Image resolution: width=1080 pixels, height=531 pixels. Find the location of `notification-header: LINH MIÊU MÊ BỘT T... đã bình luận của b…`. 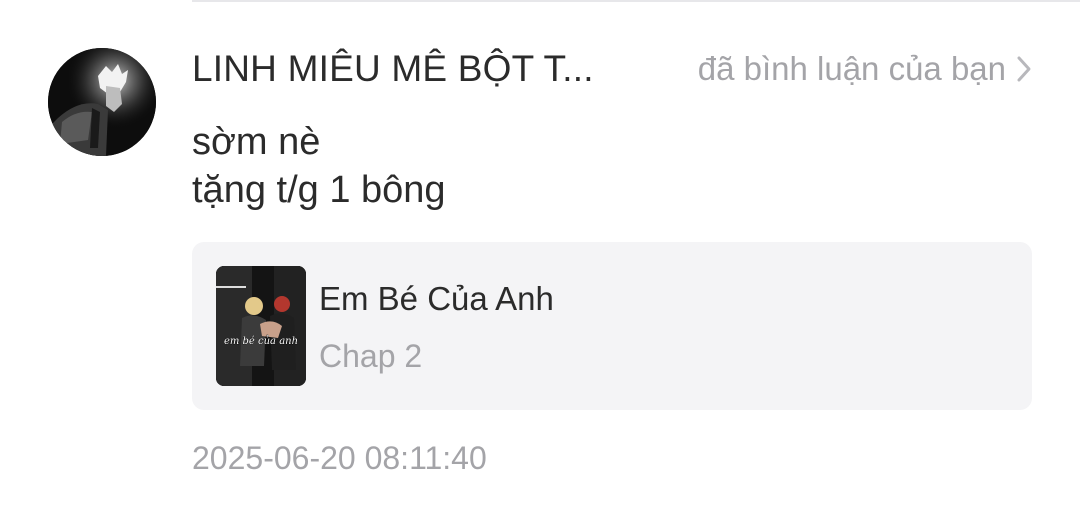

notification-header: LINH MIÊU MÊ BỘT T... đã bình luận của b… is located at coordinates (612, 69).